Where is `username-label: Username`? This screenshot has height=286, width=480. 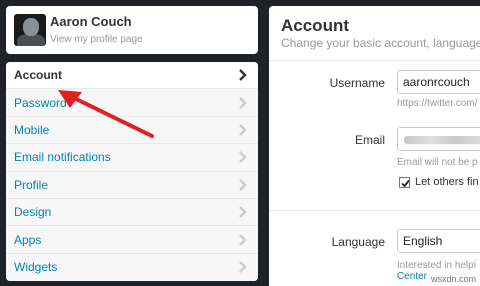 username-label: Username is located at coordinates (357, 83).